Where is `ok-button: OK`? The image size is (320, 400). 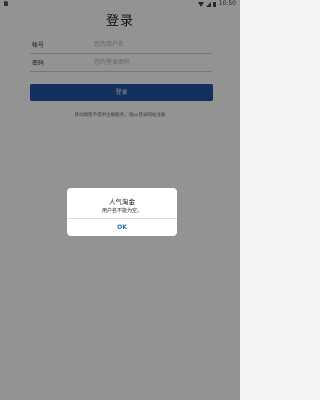 ok-button: OK is located at coordinates (122, 227).